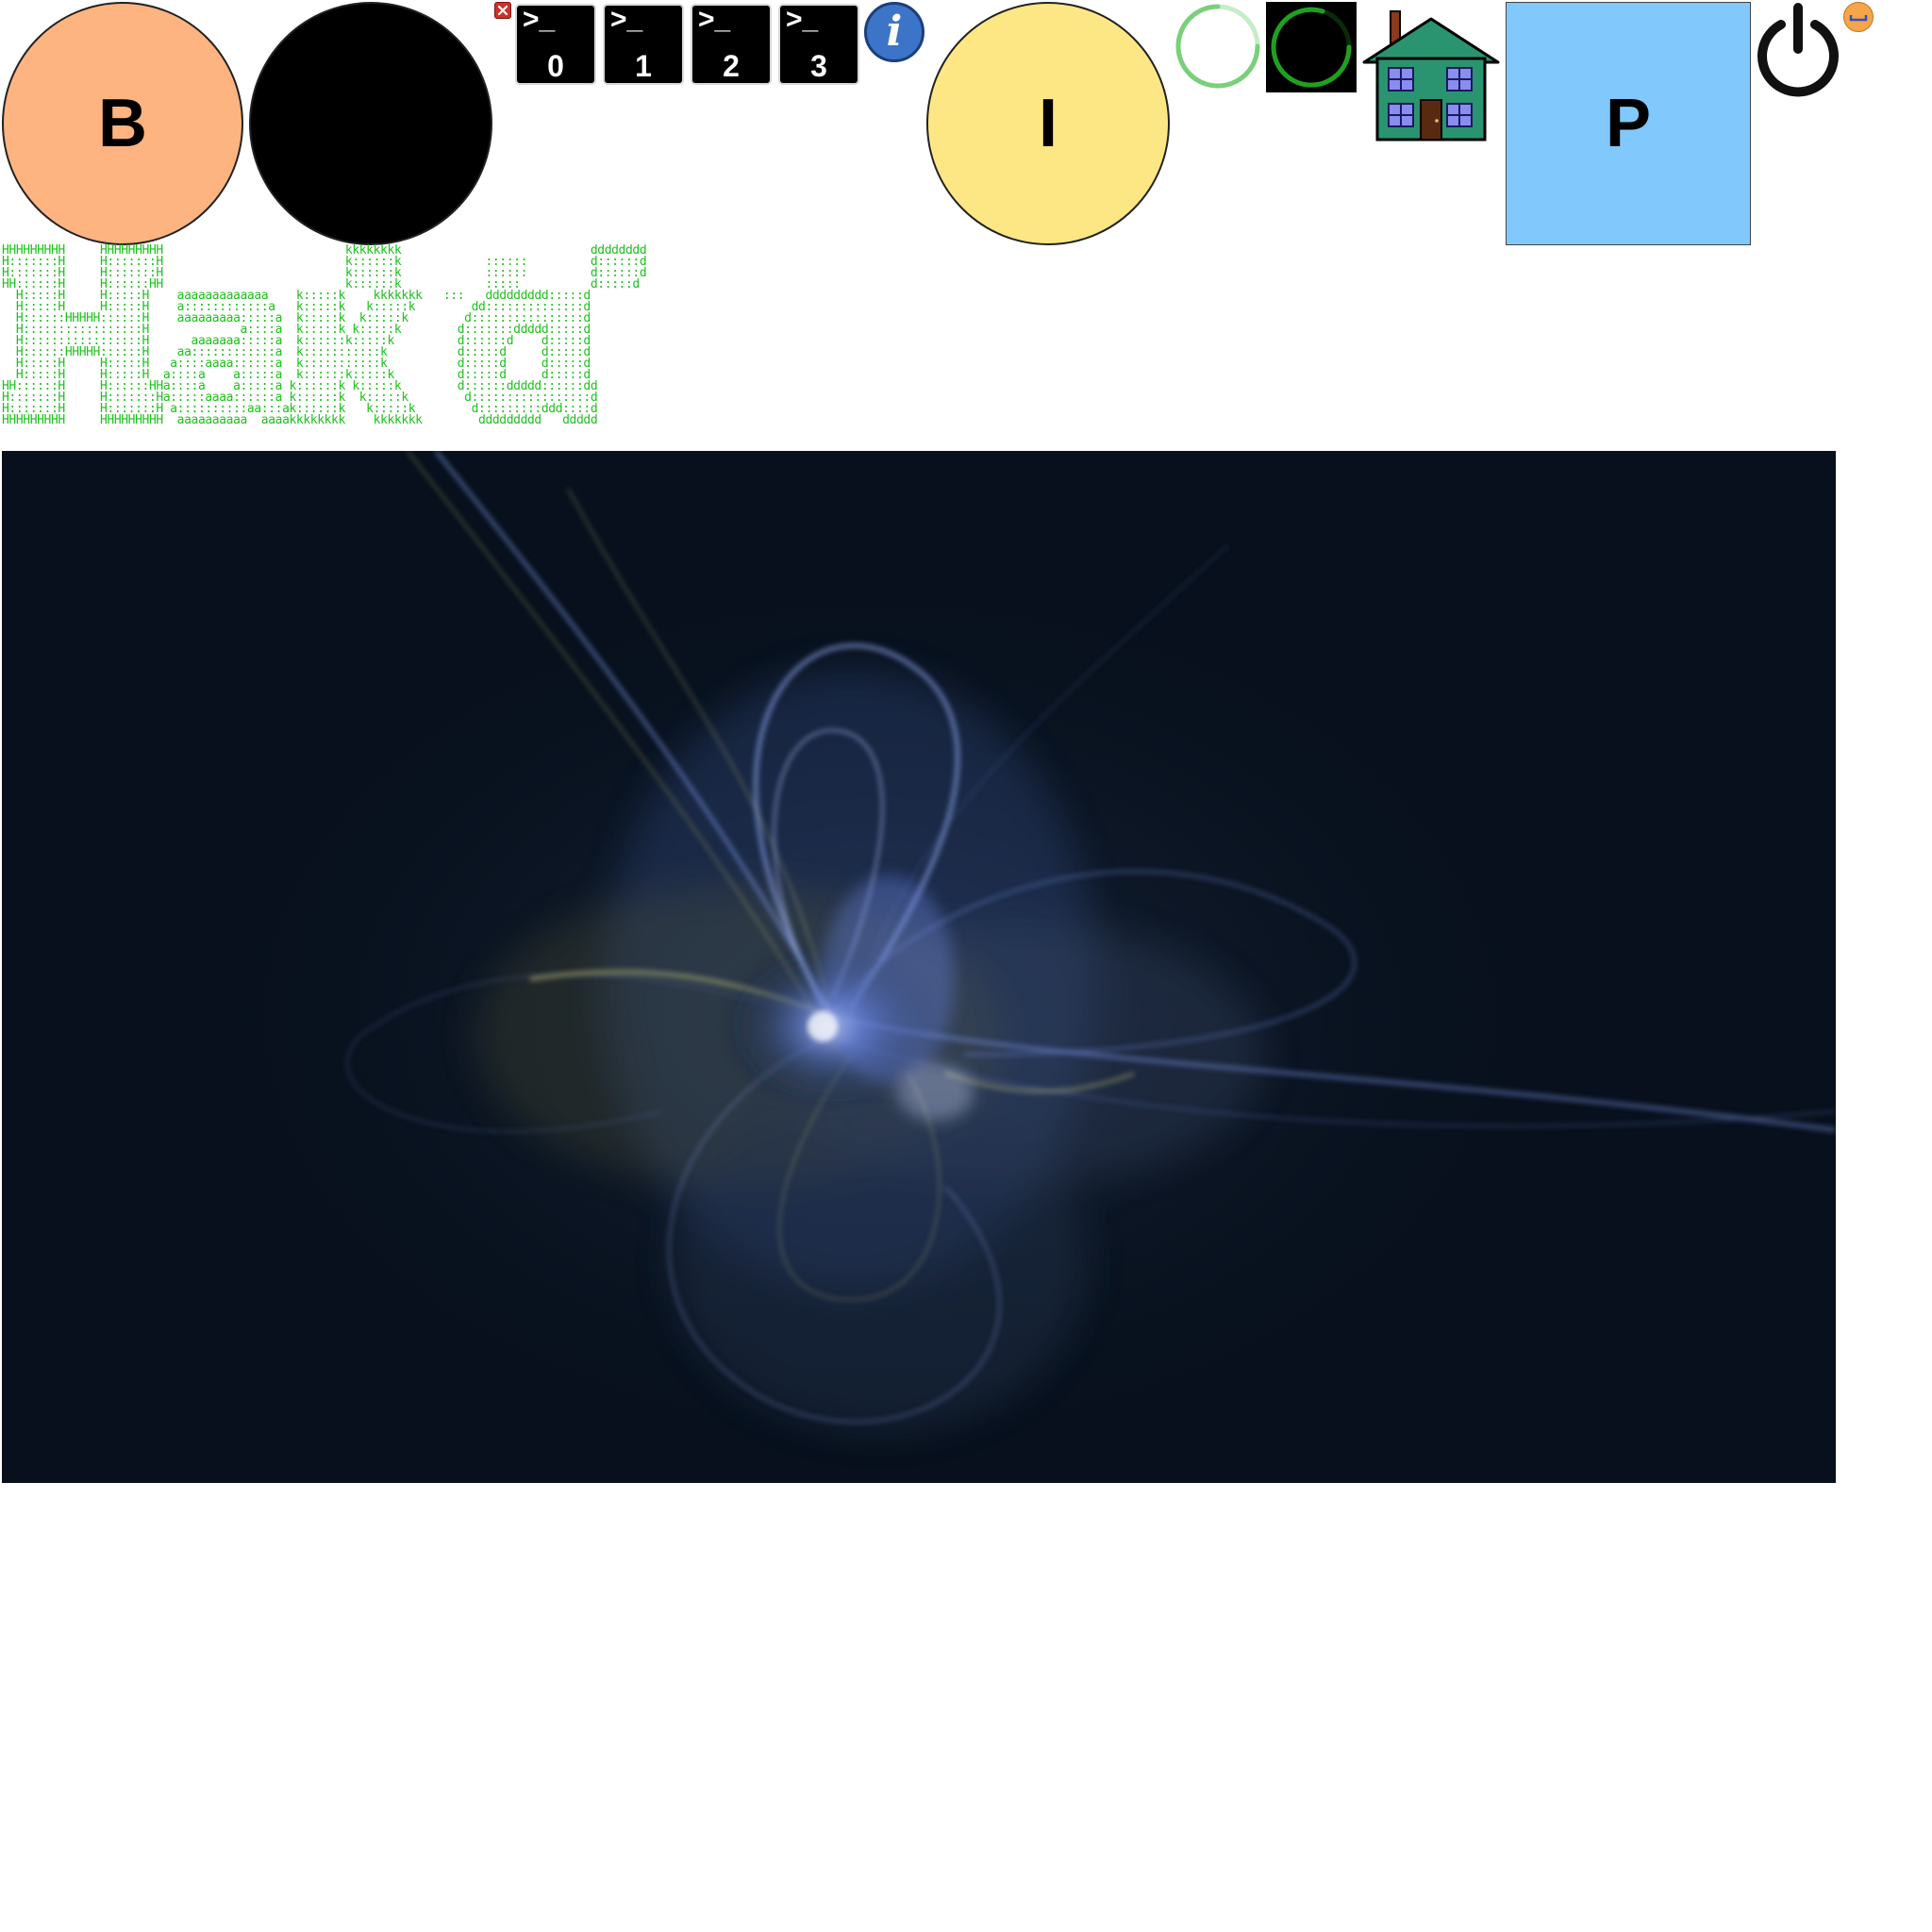 This screenshot has width=1932, height=1932. I want to click on info-glyph: i, so click(894, 32).